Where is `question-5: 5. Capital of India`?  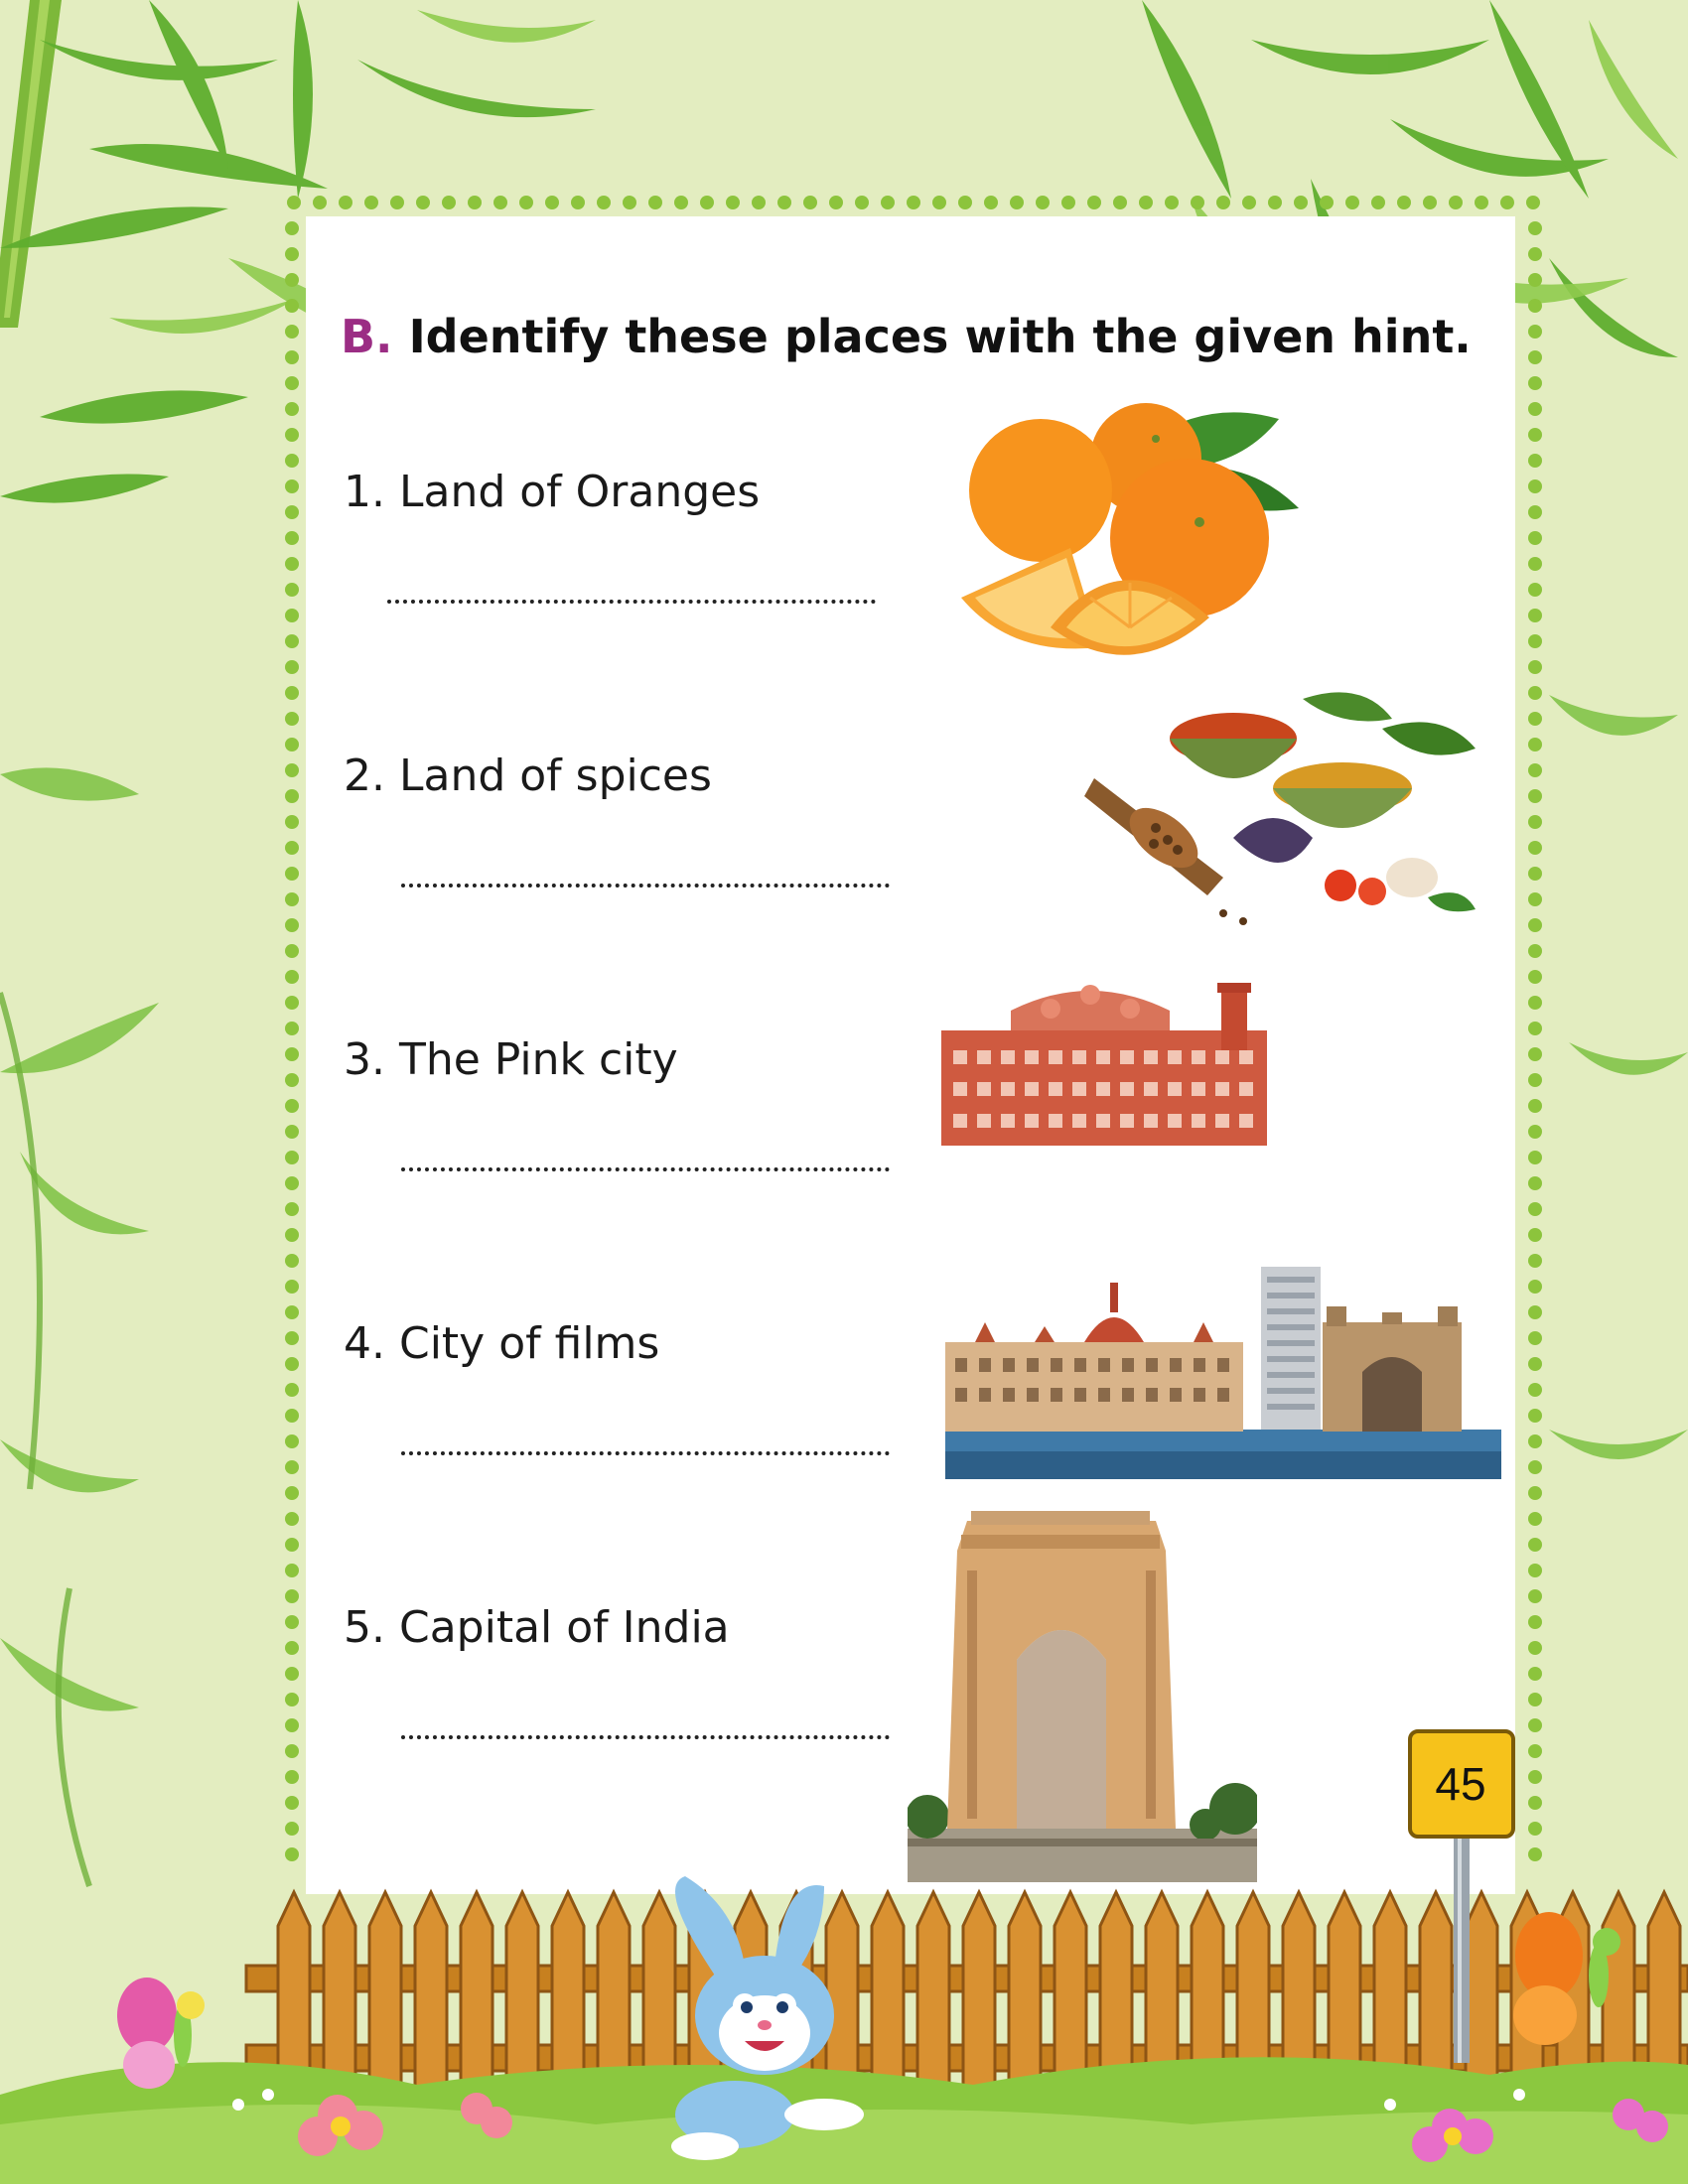 question-5: 5. Capital of India is located at coordinates (537, 1627).